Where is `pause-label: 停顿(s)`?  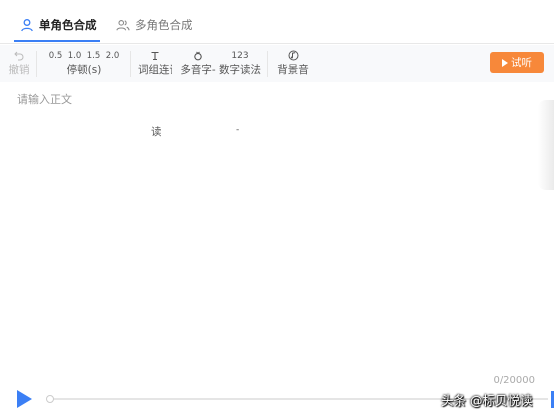
pause-label: 停顿(s) is located at coordinates (84, 70).